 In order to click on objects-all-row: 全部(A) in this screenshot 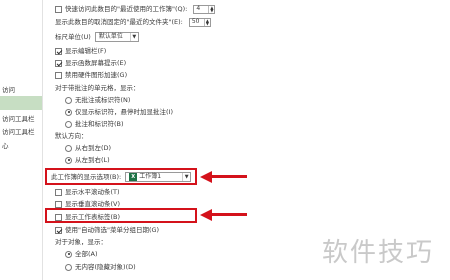, I will do `click(81, 254)`.